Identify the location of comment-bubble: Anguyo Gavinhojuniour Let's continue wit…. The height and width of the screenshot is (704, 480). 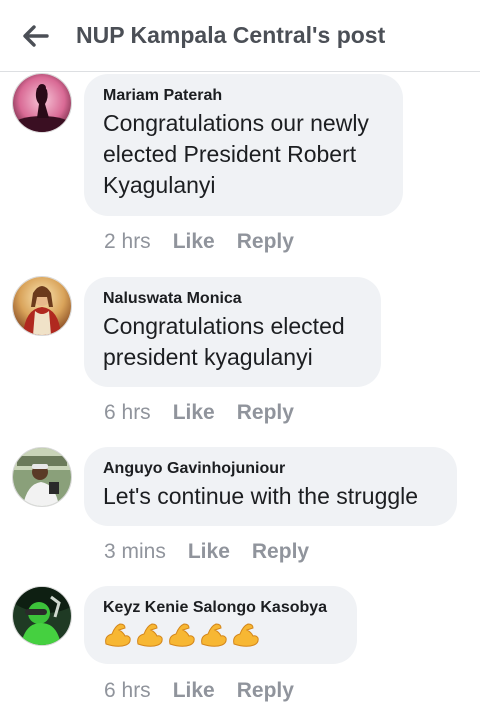
(270, 486).